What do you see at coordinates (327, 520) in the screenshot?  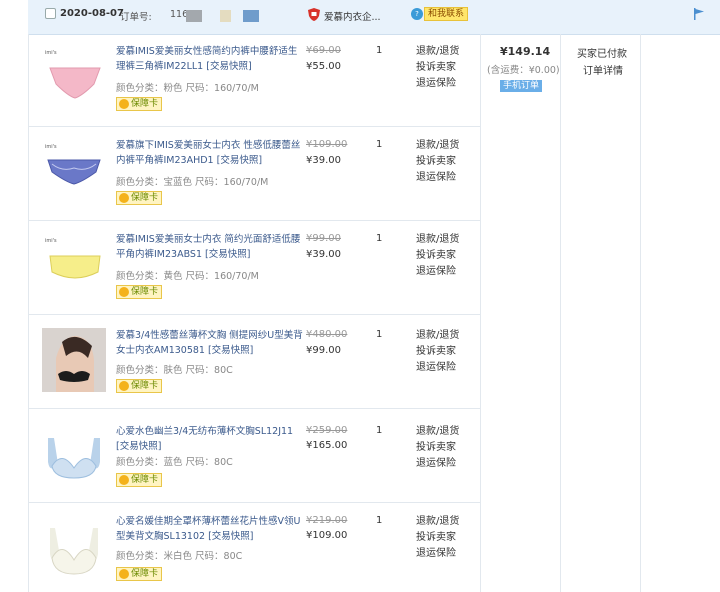 I see `original-price: ¥219.00` at bounding box center [327, 520].